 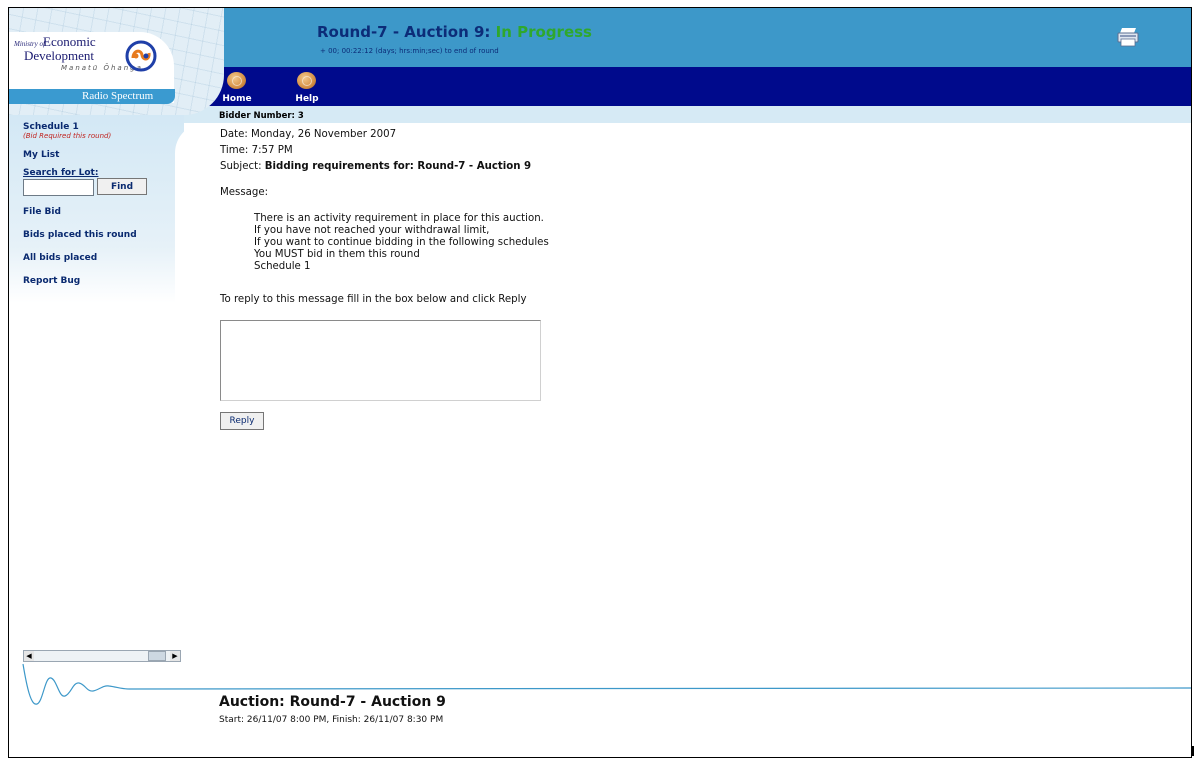 I want to click on search-lot-input, so click(x=58, y=187).